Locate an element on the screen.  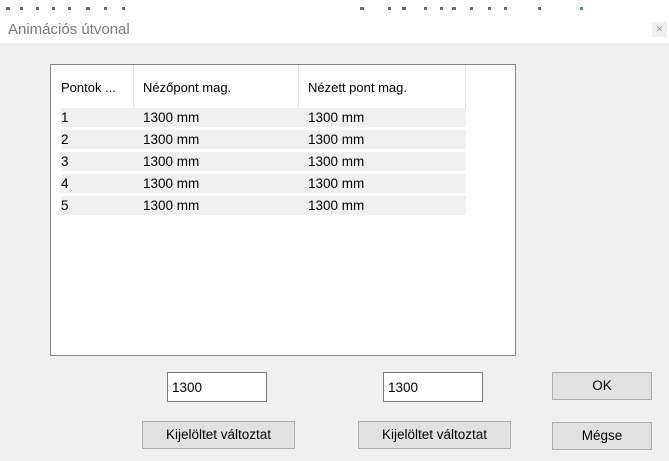
background-window-strip is located at coordinates (334, 6).